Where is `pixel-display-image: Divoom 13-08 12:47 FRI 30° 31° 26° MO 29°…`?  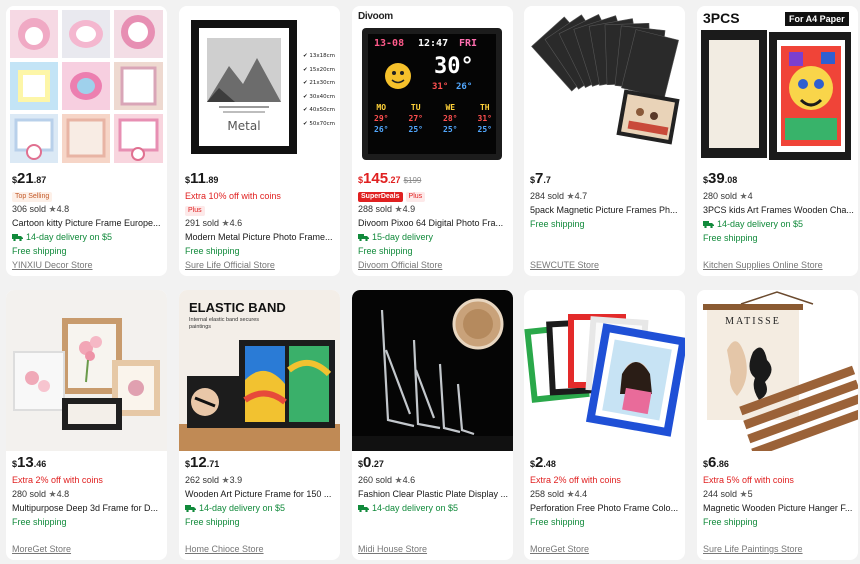
pixel-display-image: Divoom 13-08 12:47 FRI 30° 31° 26° MO 29°… is located at coordinates (432, 86).